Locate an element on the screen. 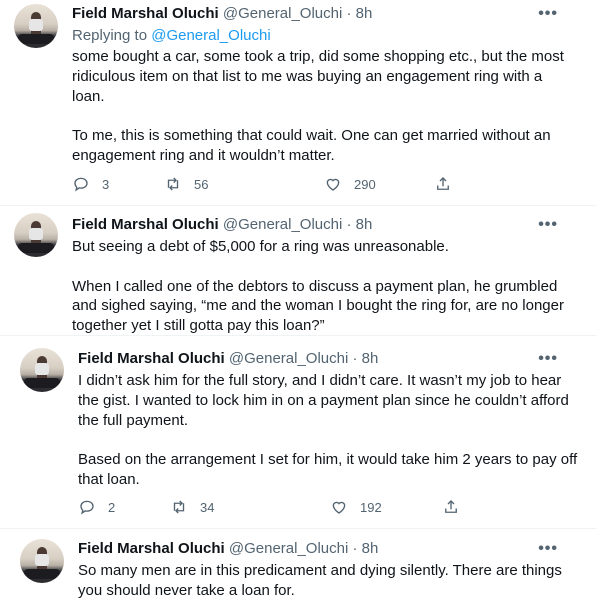 The height and width of the screenshot is (609, 596). retweet-button: 34 is located at coordinates (192, 507).